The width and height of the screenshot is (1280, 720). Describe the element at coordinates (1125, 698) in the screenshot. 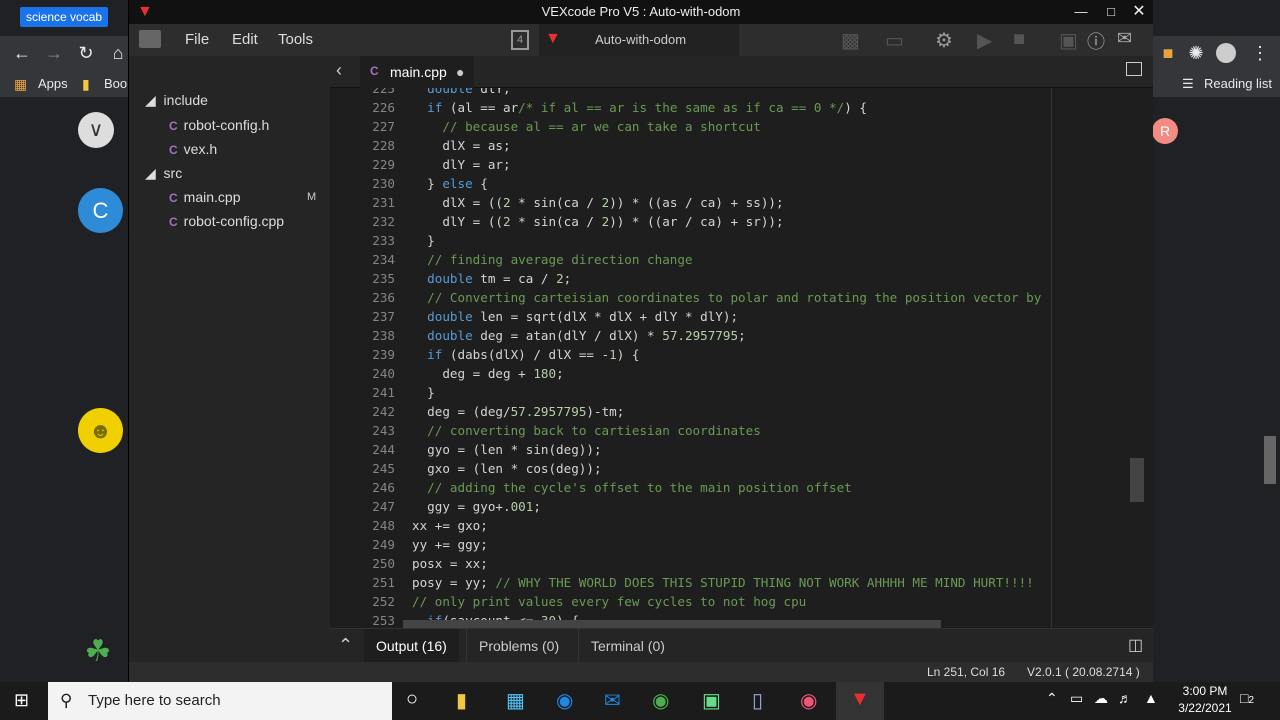

I see `volume-icon: ♬` at that location.